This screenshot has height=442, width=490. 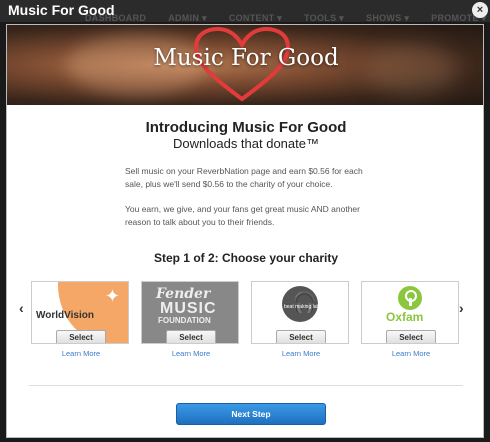 I want to click on charity-card-beatmakinglab: 🎧 beat making lab Select Learn More, so click(x=301, y=319).